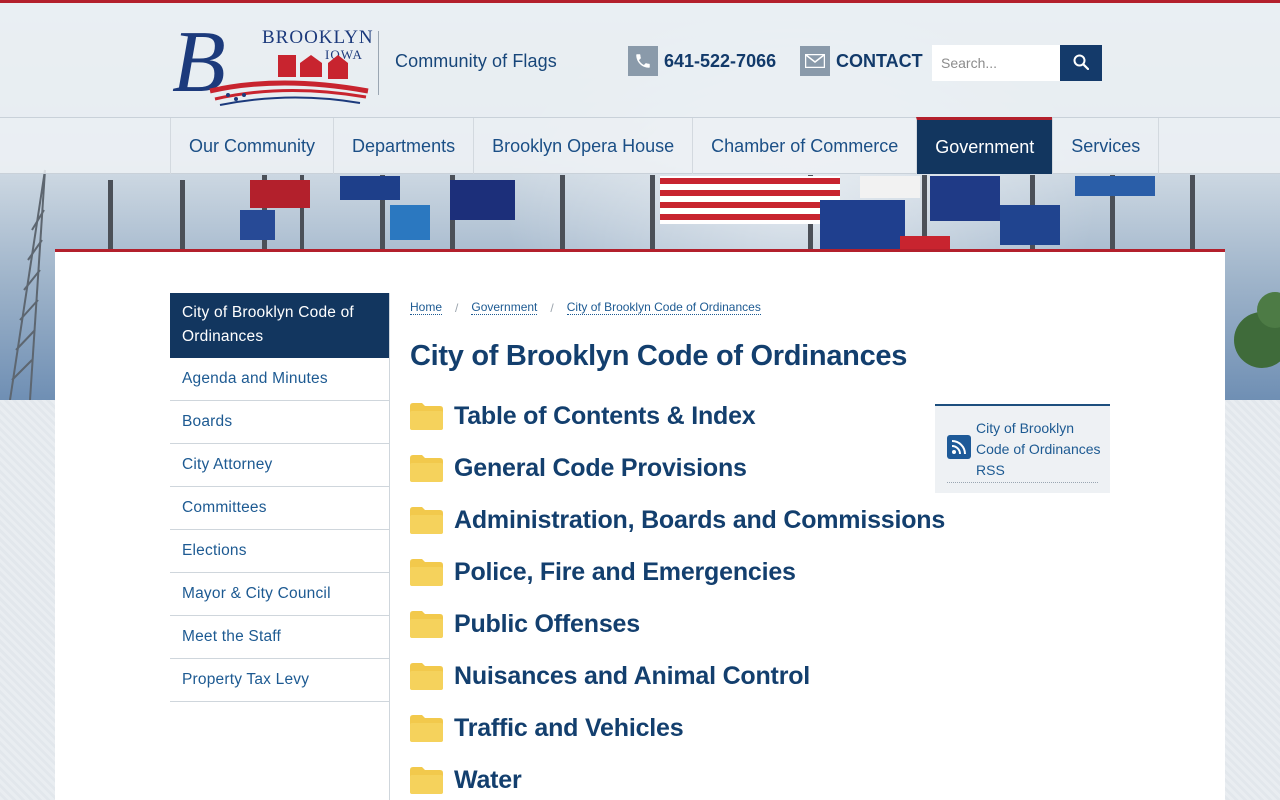 The height and width of the screenshot is (800, 1280). I want to click on contact-link: CONTACT, so click(861, 61).